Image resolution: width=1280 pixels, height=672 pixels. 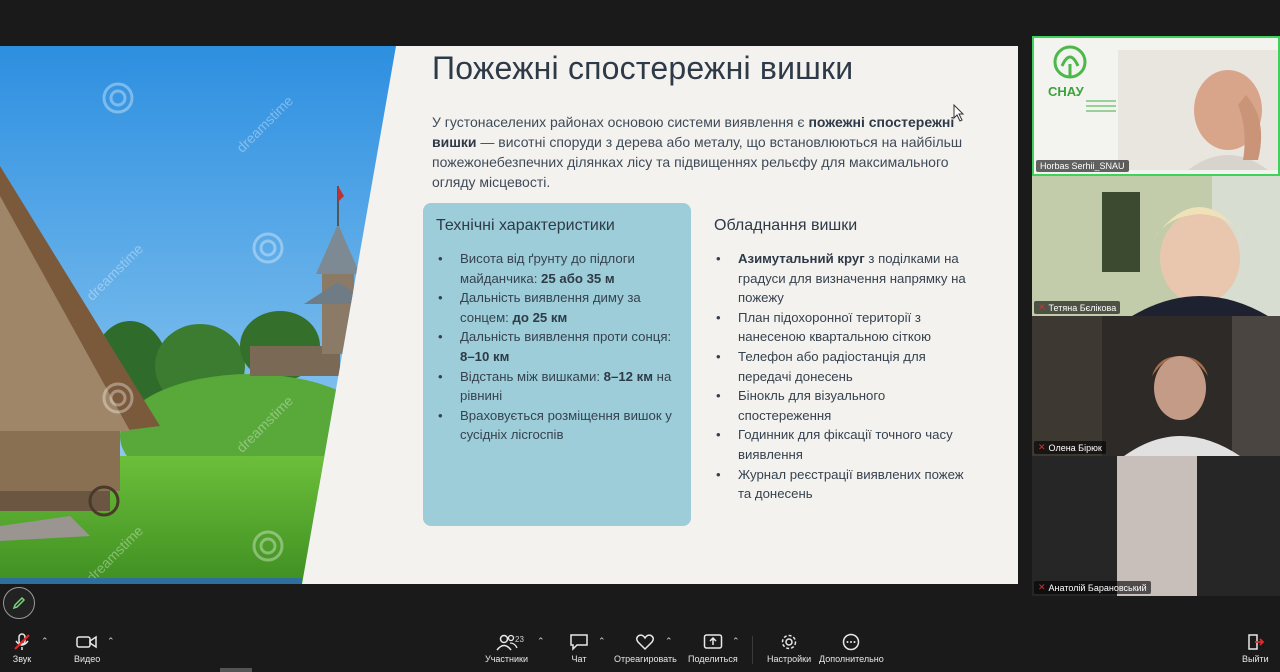 What do you see at coordinates (801, 258) in the screenshot?
I see `item-bold: Азимутальний круг` at bounding box center [801, 258].